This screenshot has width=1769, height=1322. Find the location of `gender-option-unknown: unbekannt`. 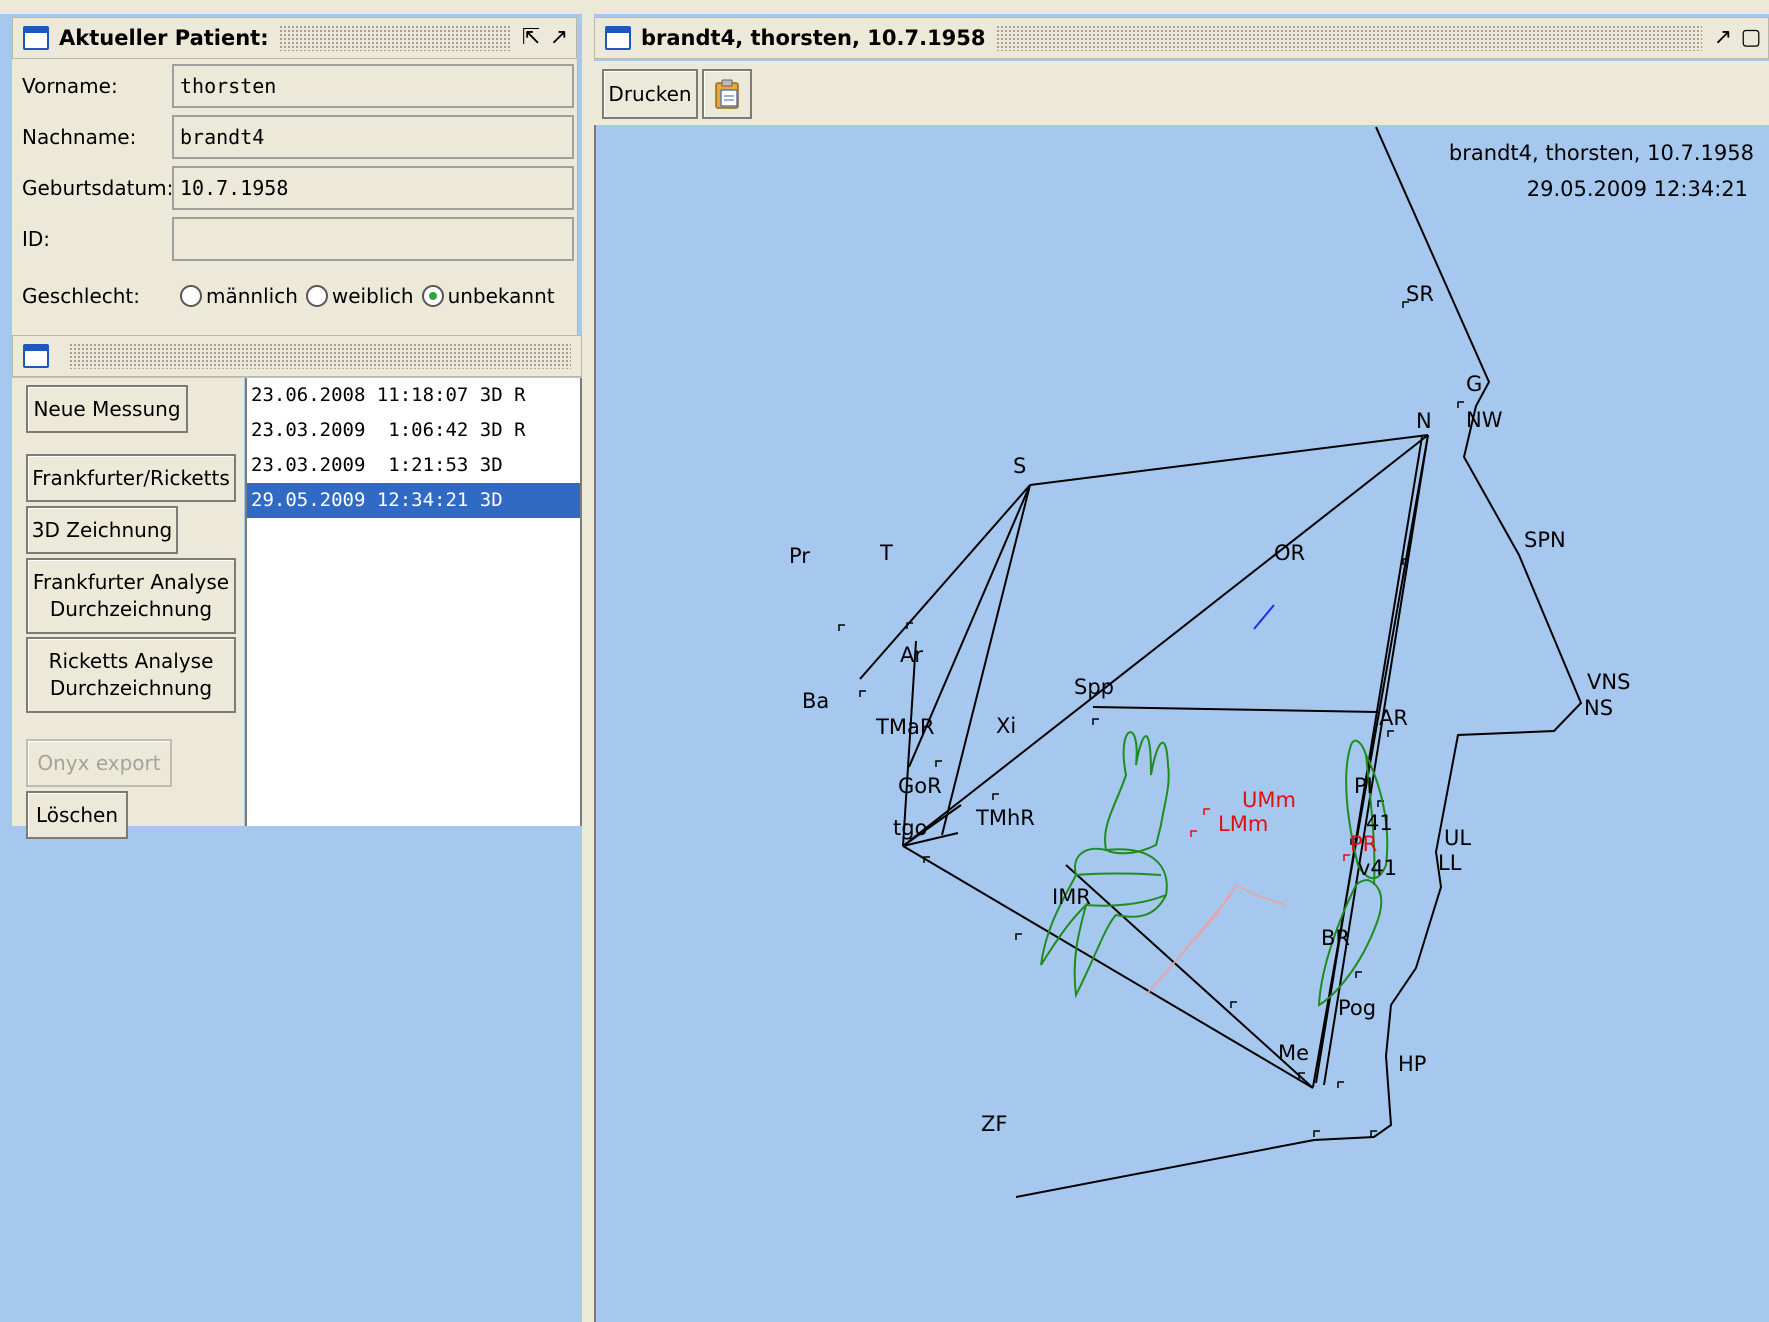

gender-option-unknown: unbekannt is located at coordinates (488, 296).